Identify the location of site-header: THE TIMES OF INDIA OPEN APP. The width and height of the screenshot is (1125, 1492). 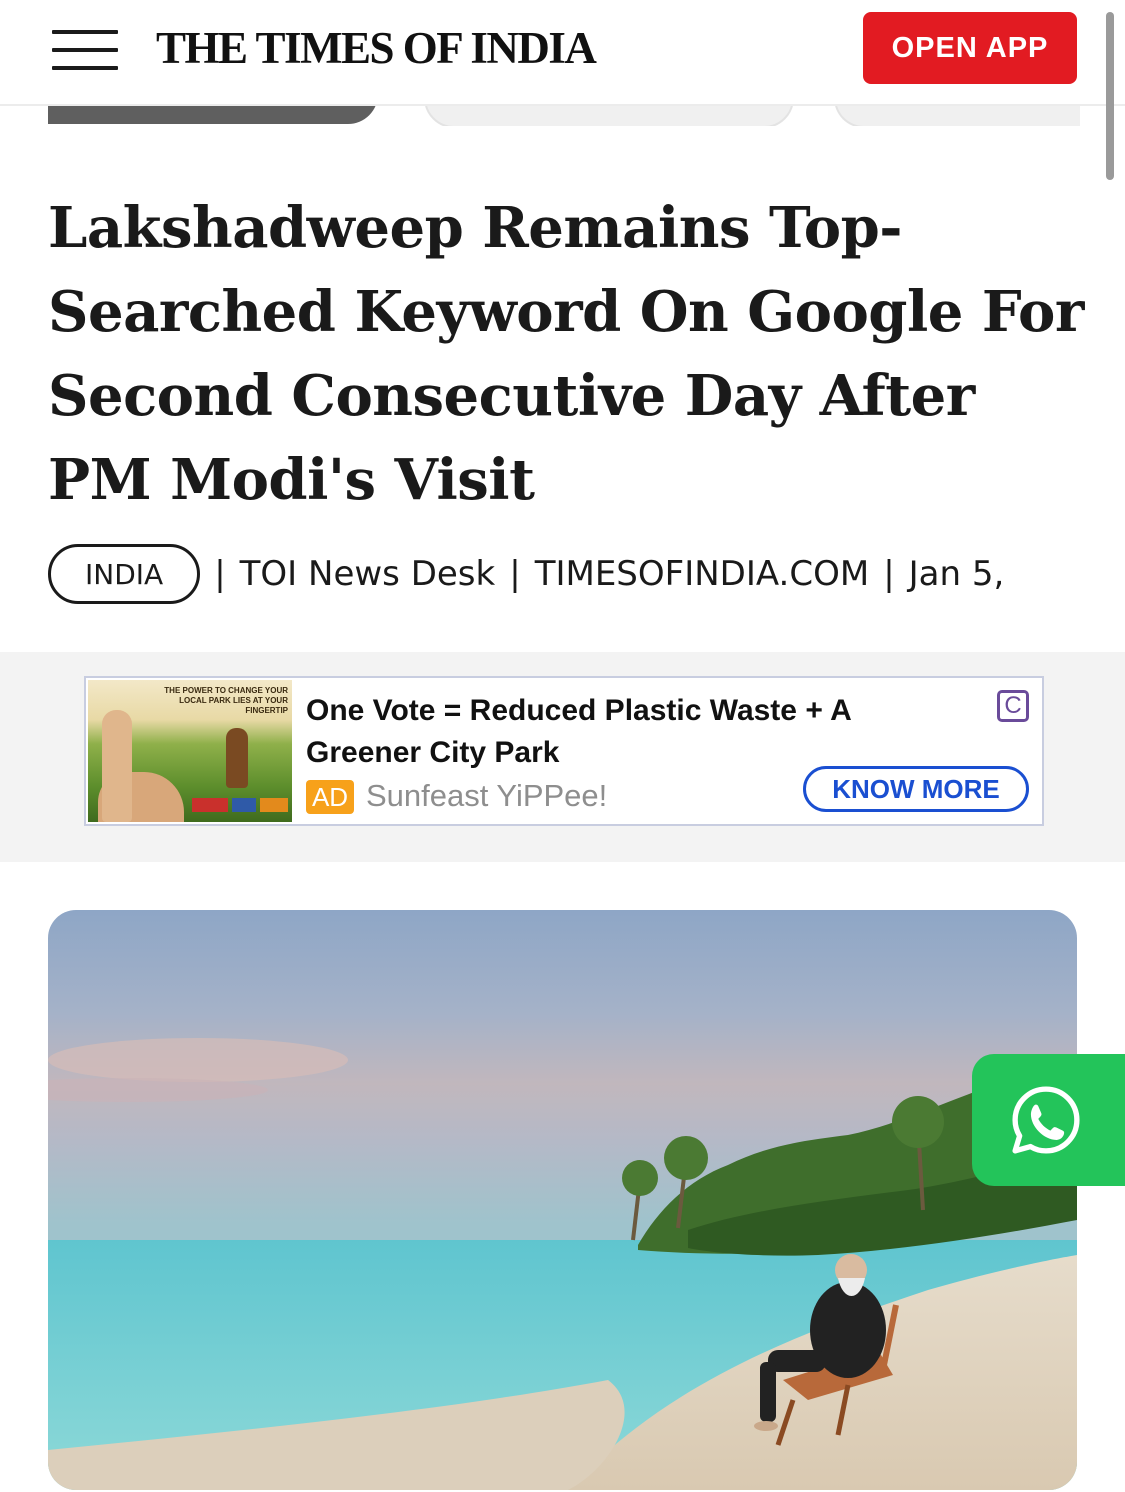
(562, 53).